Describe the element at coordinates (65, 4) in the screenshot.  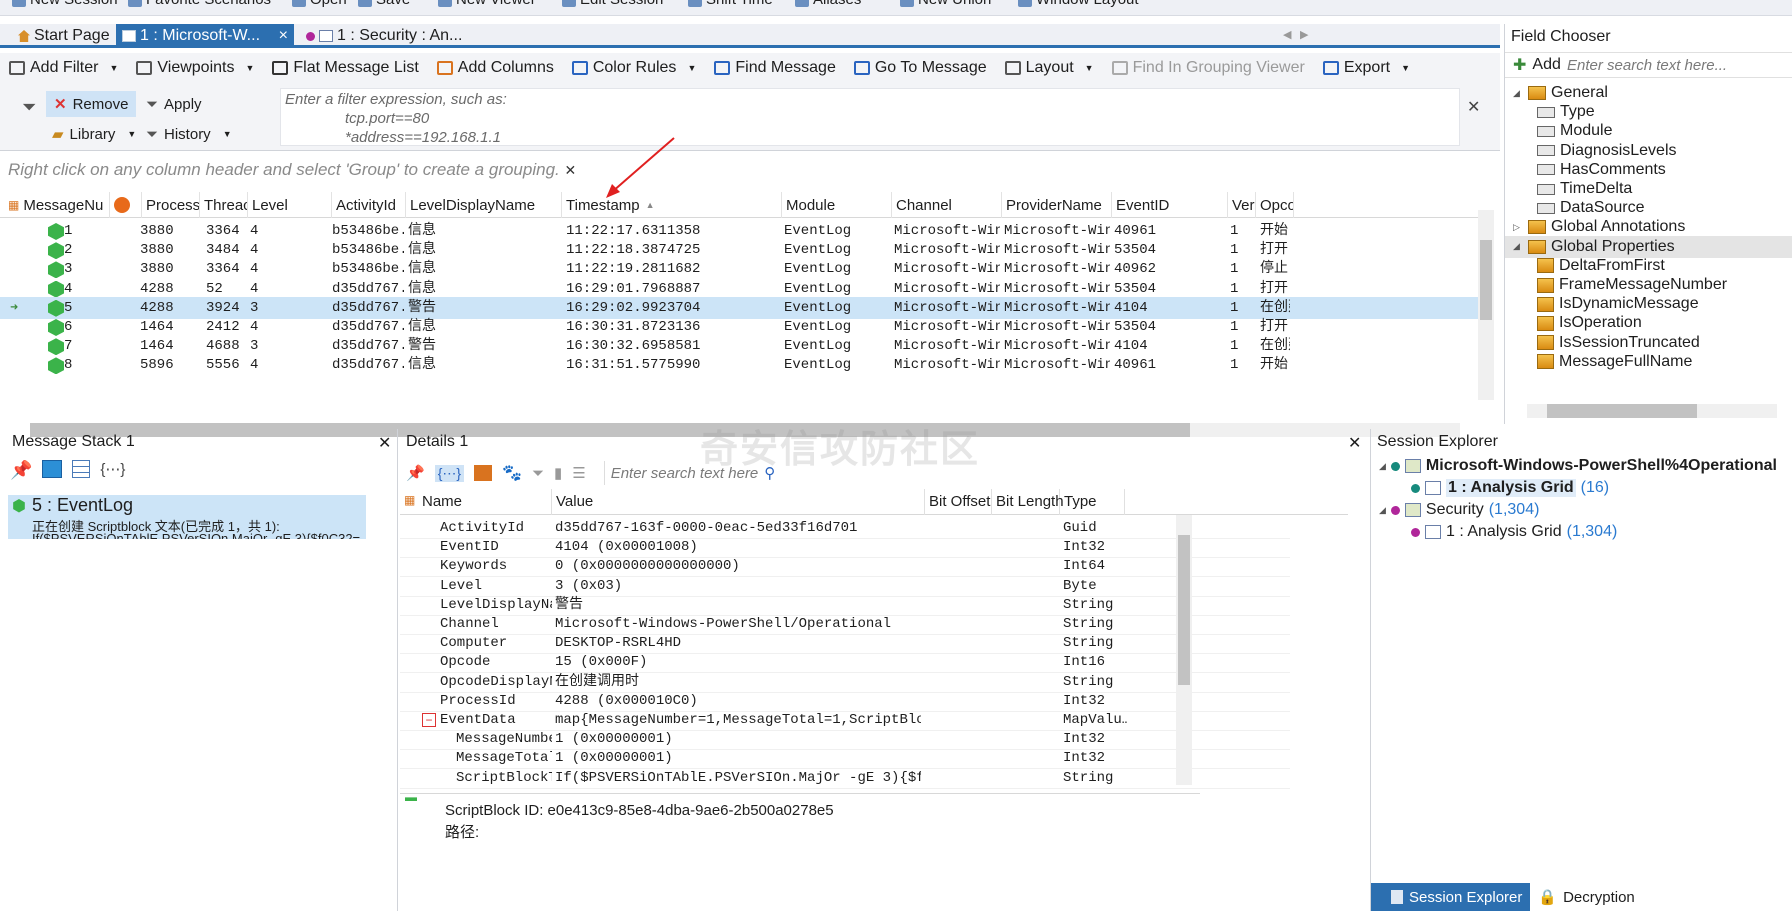
I see `topbar-item: New Session` at that location.